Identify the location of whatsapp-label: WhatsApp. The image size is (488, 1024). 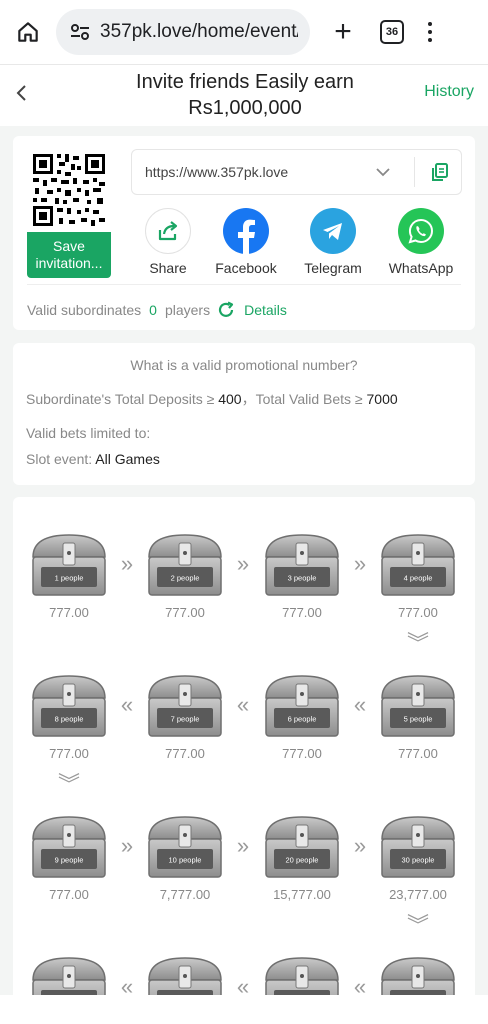
(421, 268).